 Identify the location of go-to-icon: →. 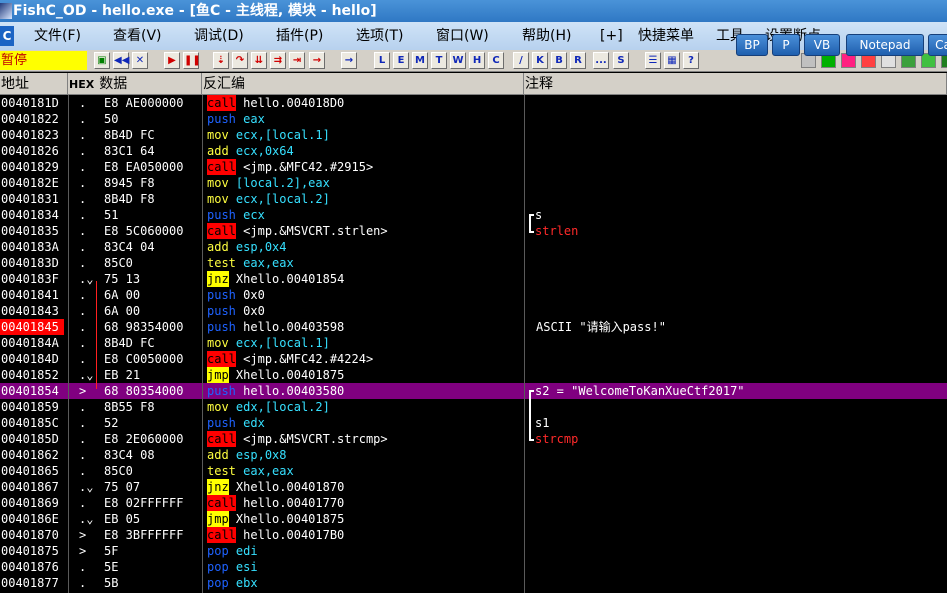
(317, 60).